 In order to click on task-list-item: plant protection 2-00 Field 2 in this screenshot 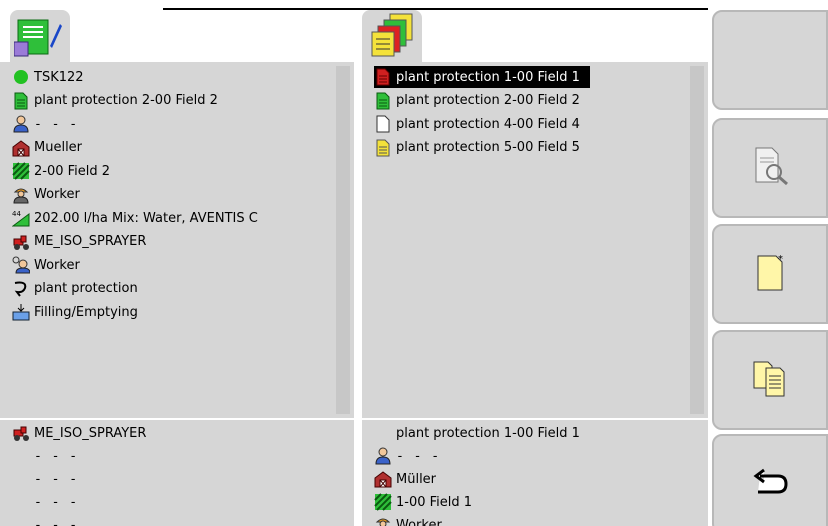, I will do `click(477, 101)`.